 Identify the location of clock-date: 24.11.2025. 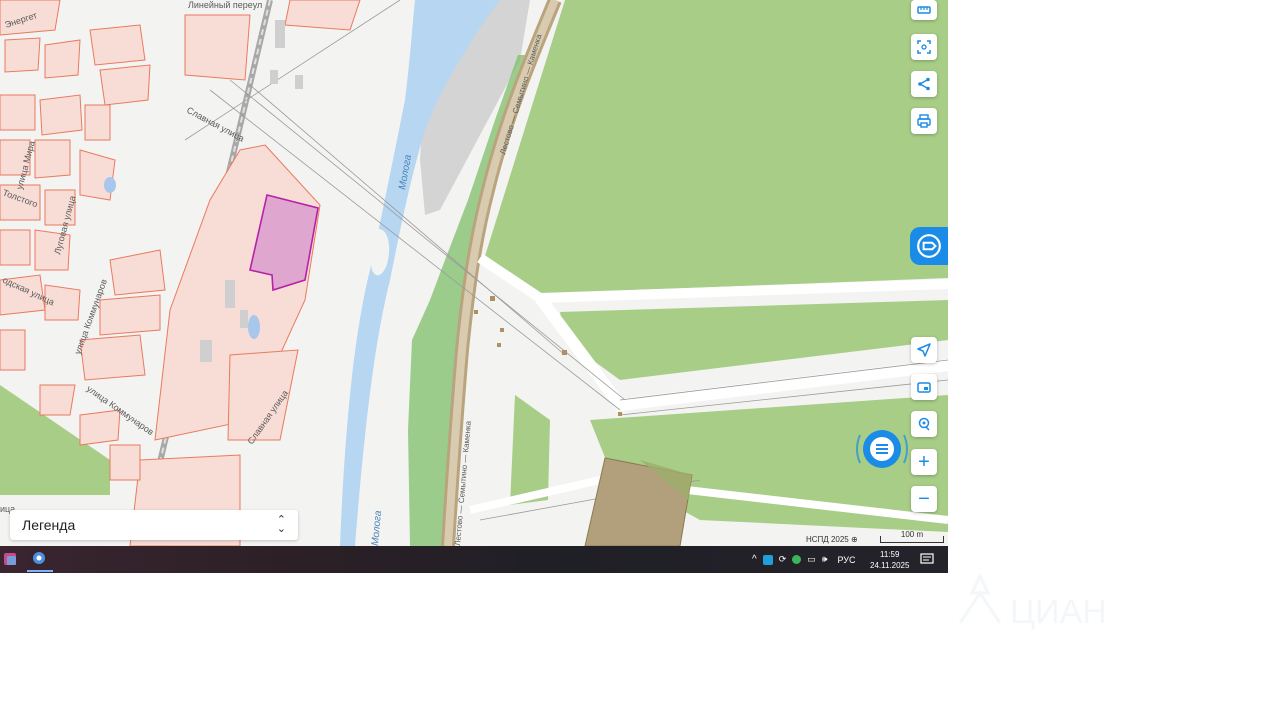
(890, 565).